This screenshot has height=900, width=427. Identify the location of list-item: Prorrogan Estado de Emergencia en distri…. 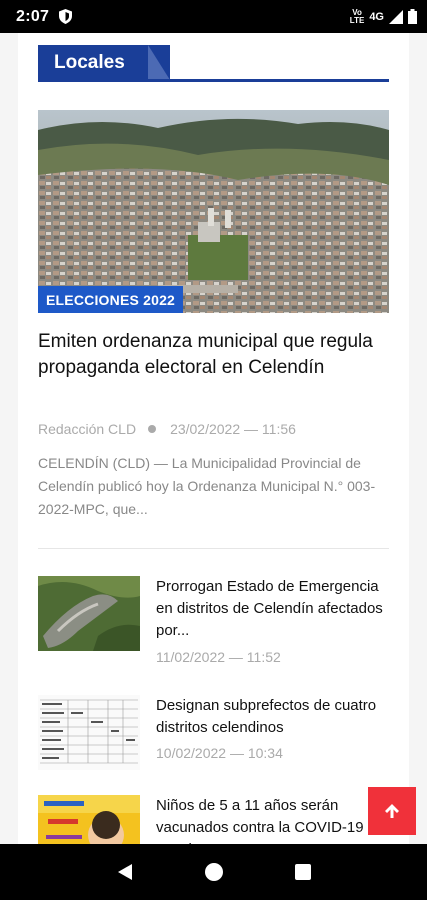
(213, 620).